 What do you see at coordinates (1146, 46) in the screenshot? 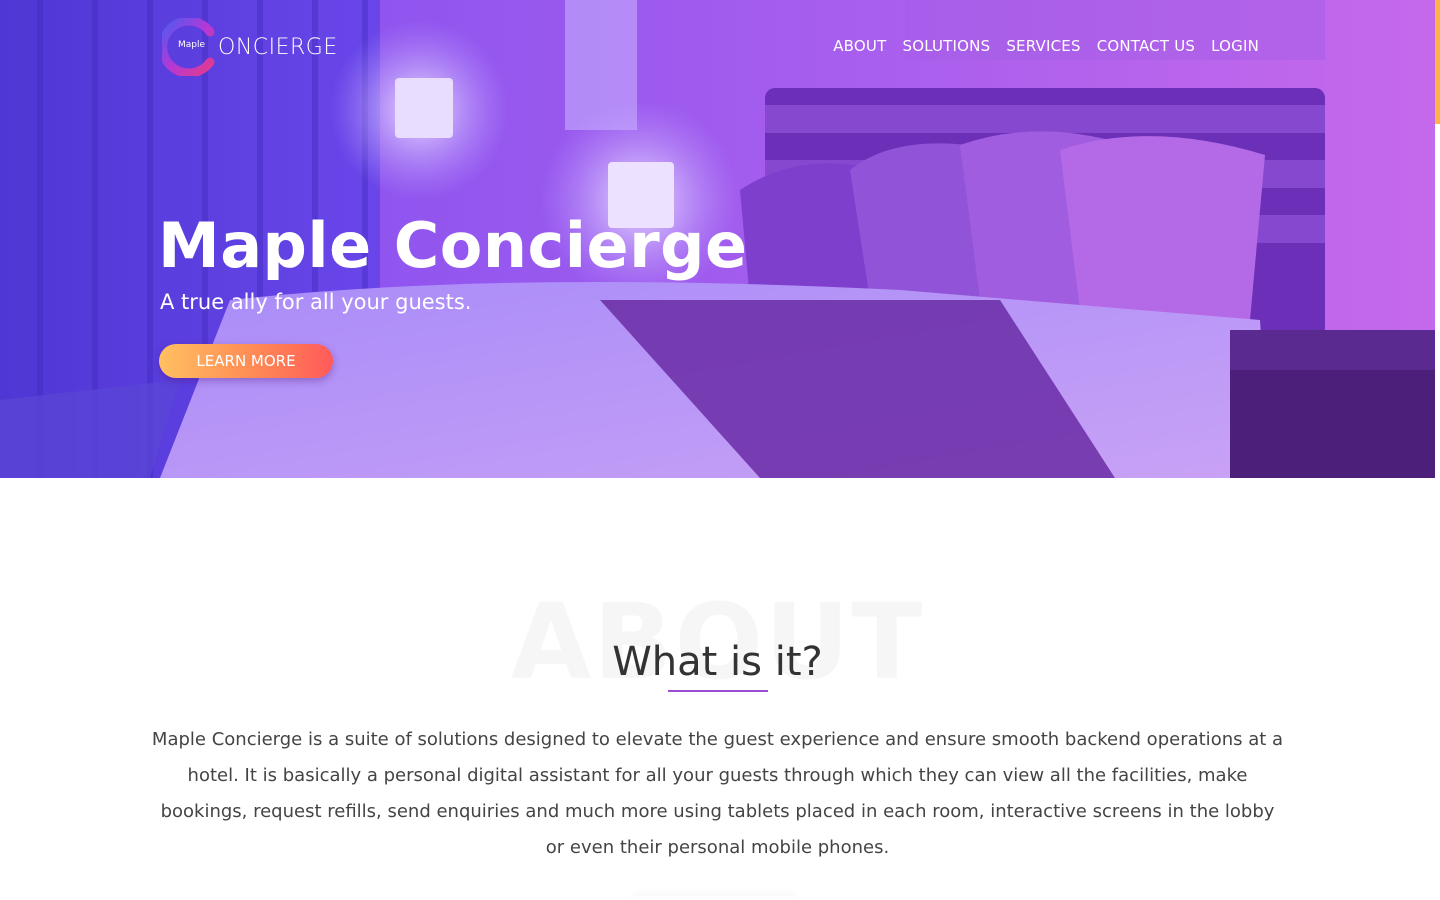
I see `nav-item-contact-us: CONTACT US` at bounding box center [1146, 46].